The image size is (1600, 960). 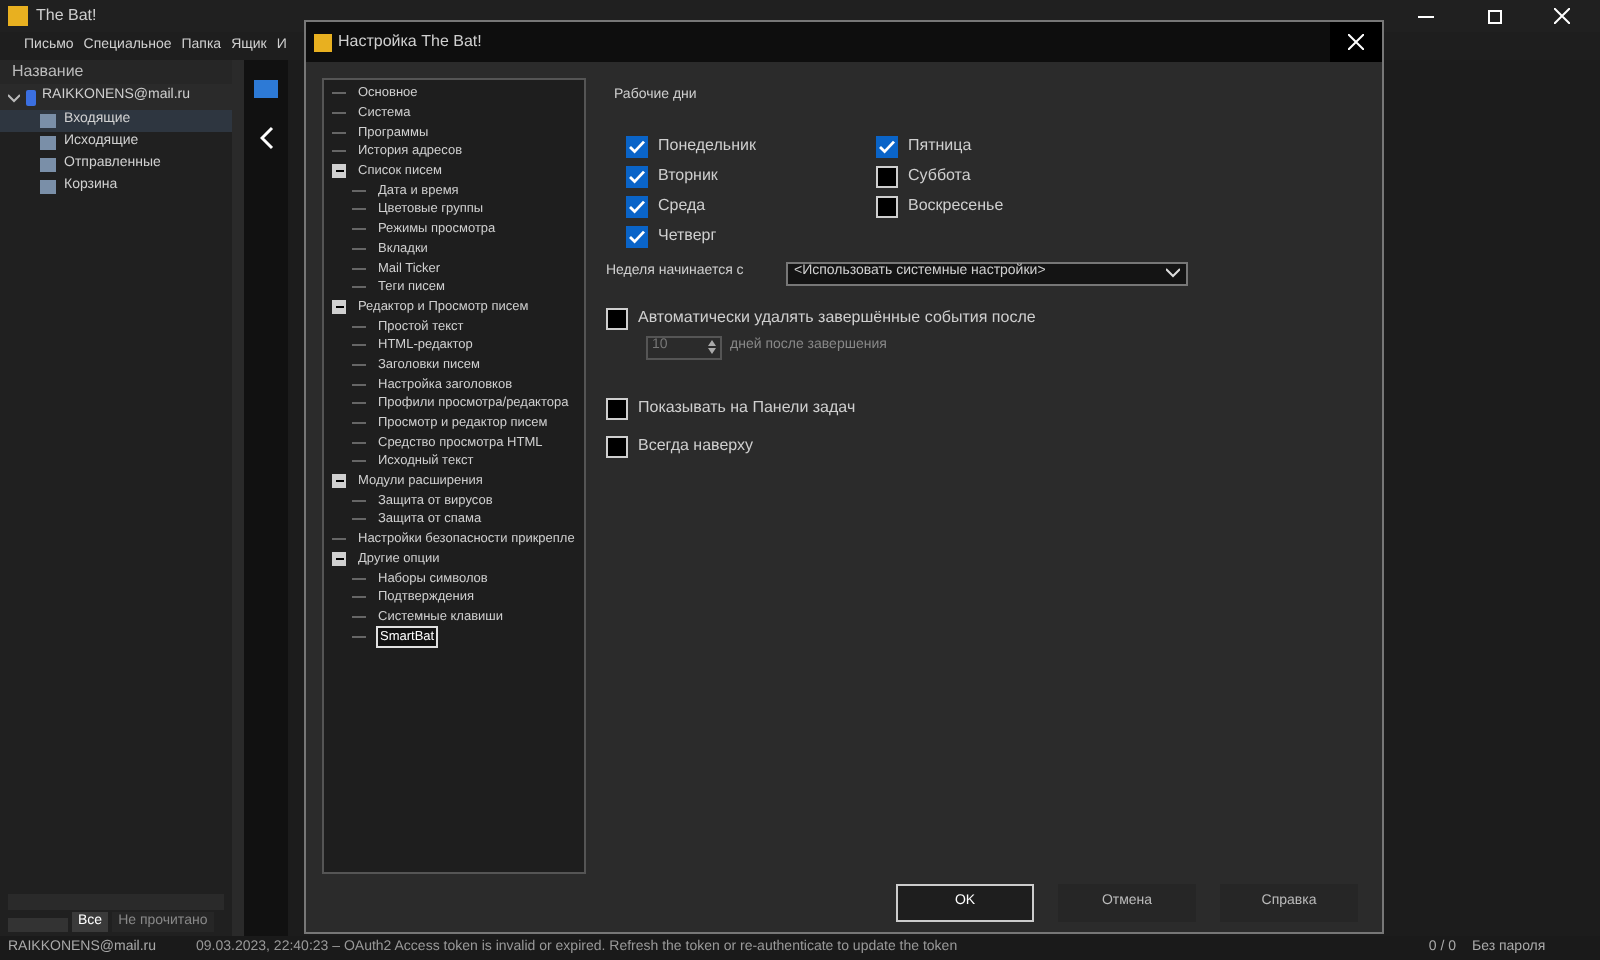 I want to click on checkbox-label: Четверг, so click(x=687, y=236).